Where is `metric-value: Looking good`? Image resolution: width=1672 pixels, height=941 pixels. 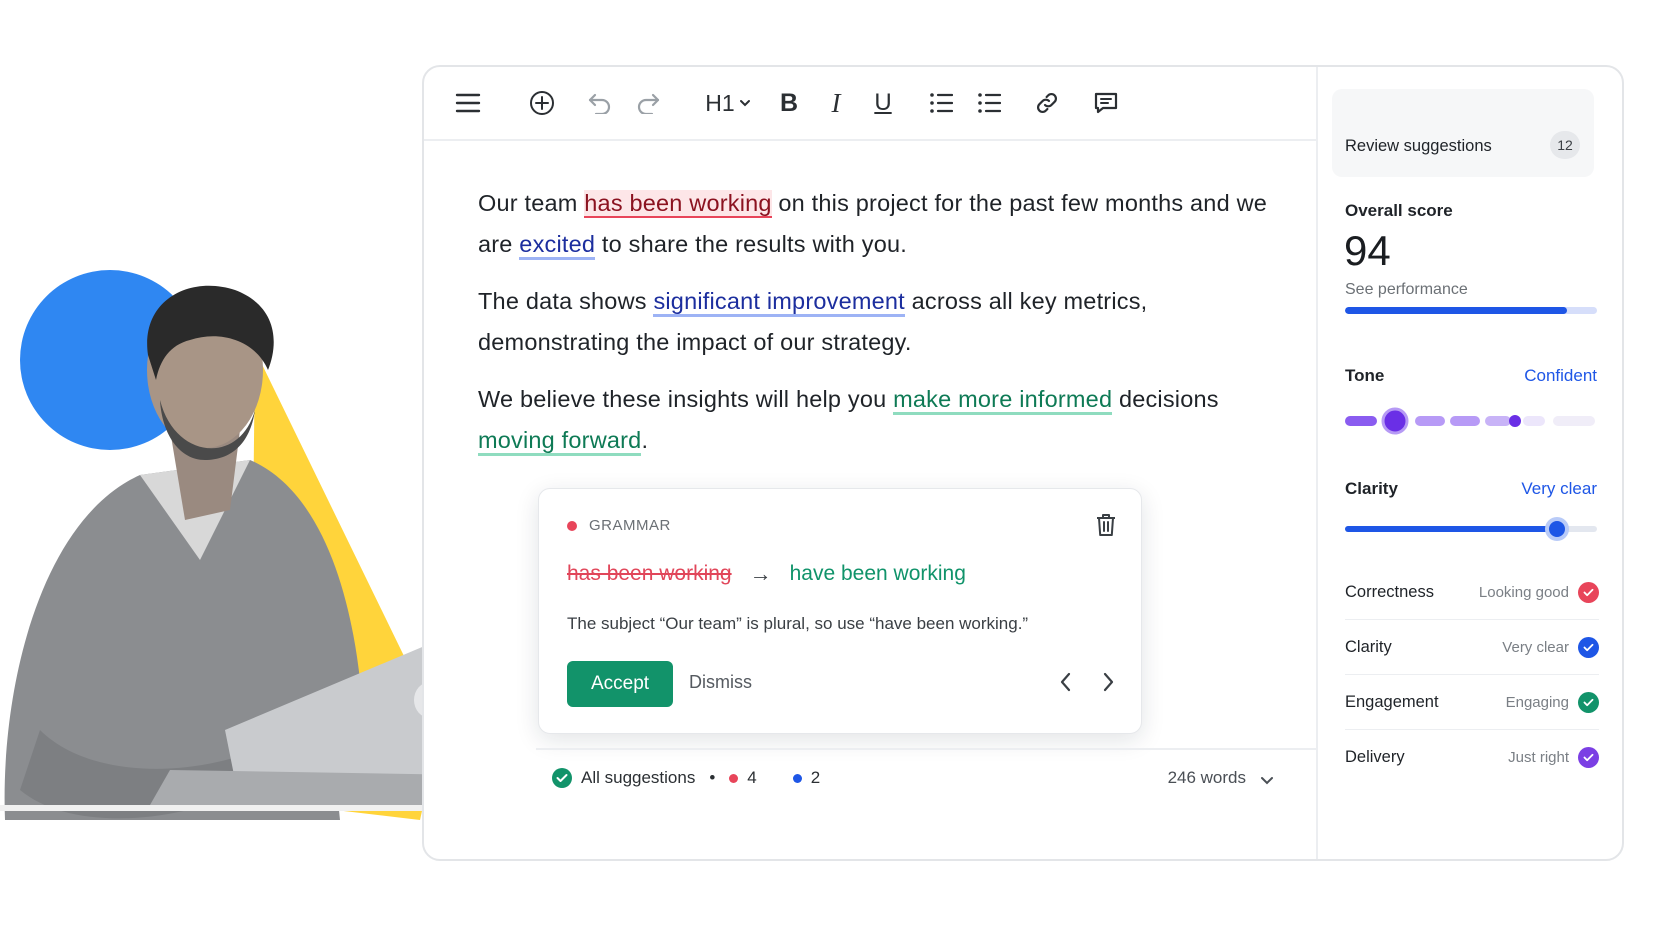
metric-value: Looking good is located at coordinates (1523, 592).